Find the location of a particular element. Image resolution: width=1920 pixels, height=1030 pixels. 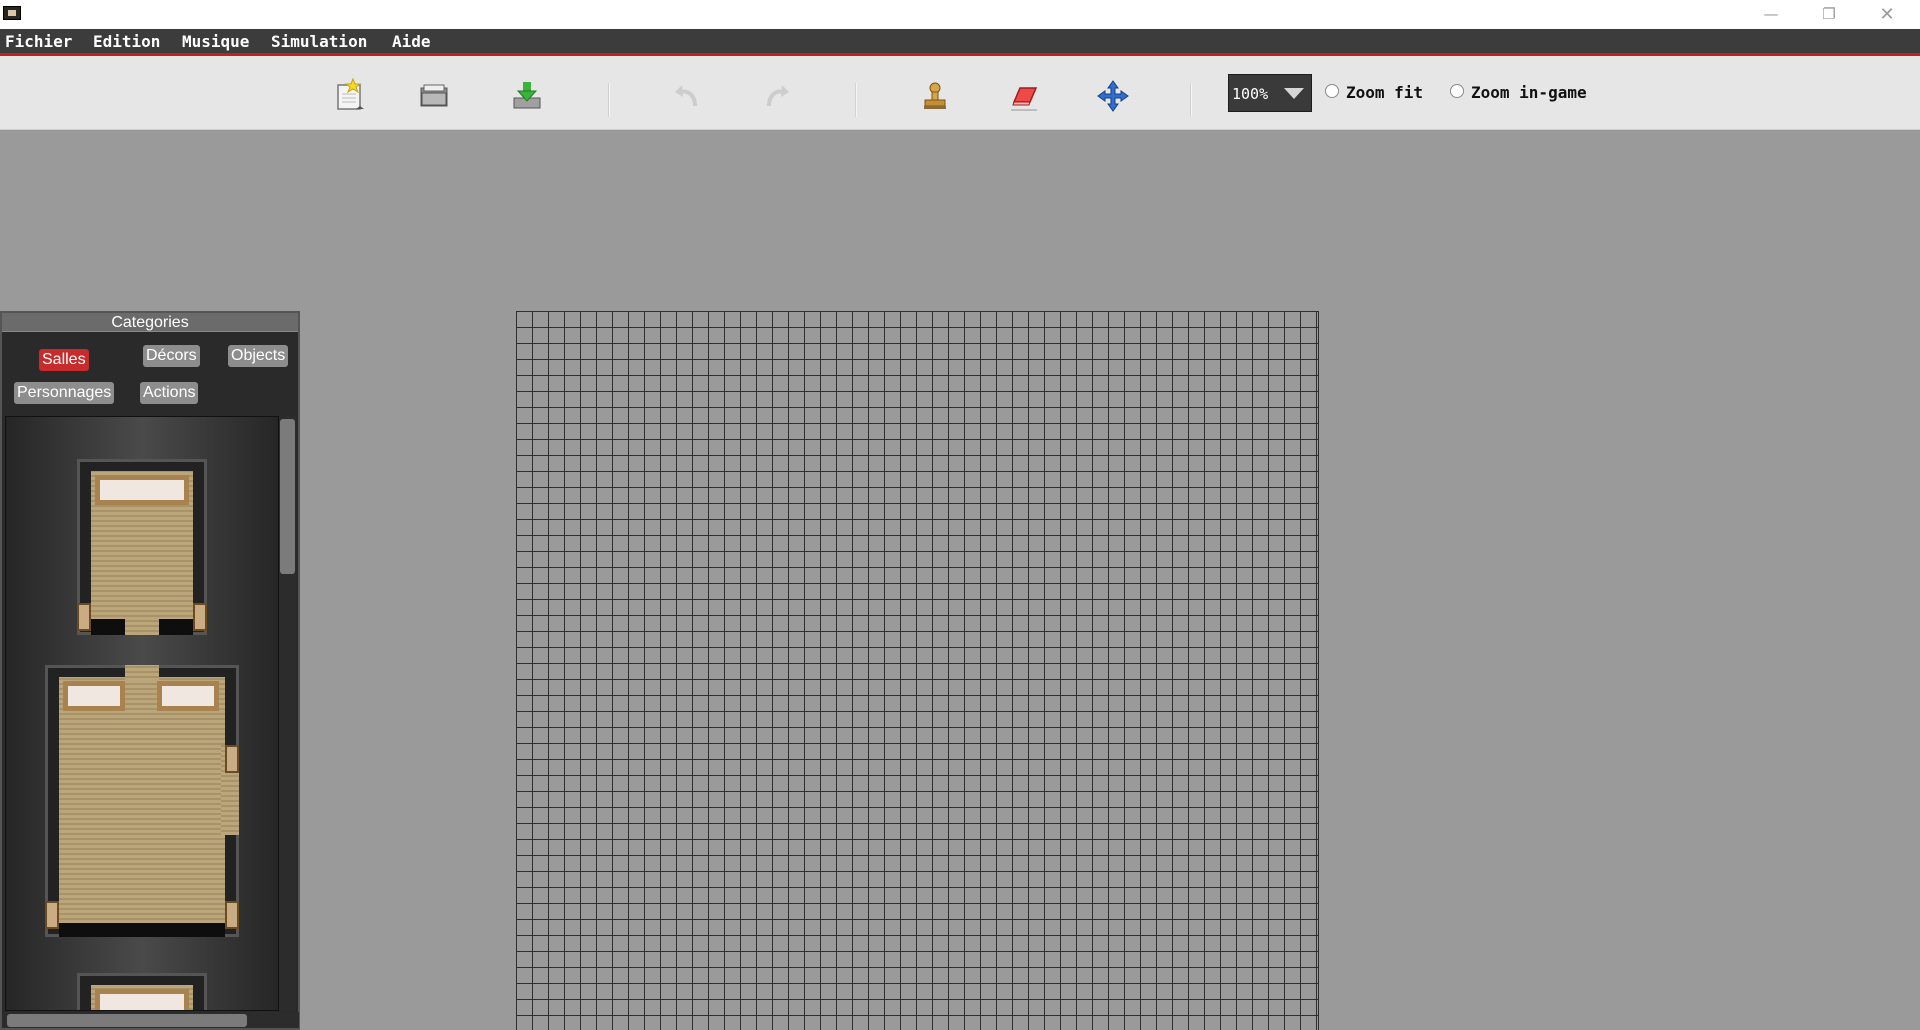

menu-fichier: Fichier is located at coordinates (38, 42).